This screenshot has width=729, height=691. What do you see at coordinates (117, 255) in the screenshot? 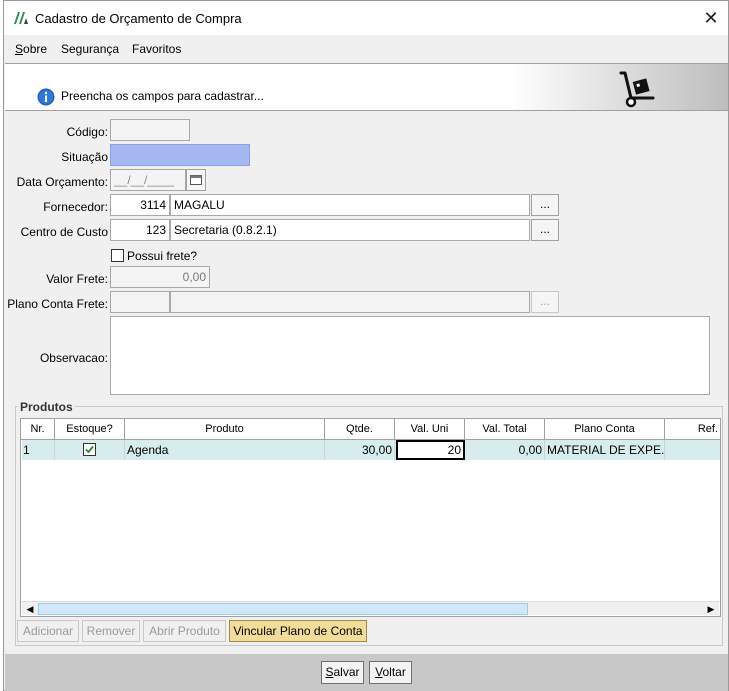
I see `possui-frete-checkbox` at bounding box center [117, 255].